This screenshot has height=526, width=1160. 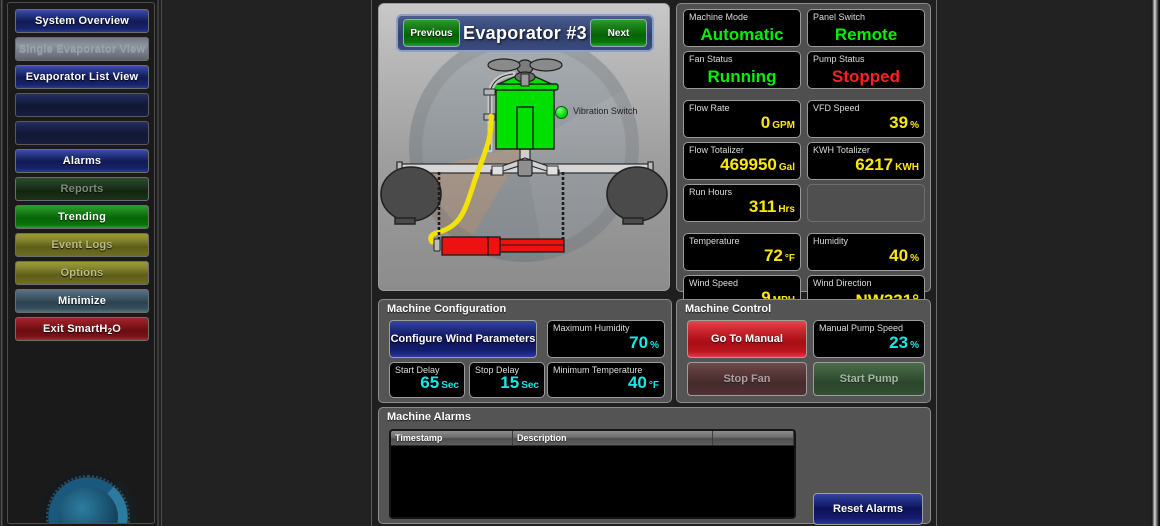 I want to click on company-logo, so click(x=88, y=496).